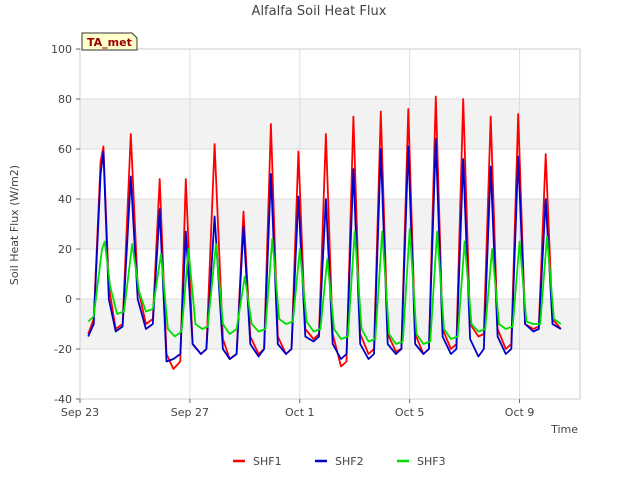 This screenshot has width=640, height=480. I want to click on chart-title: Alfalfa Soil Heat Flux, so click(319, 11).